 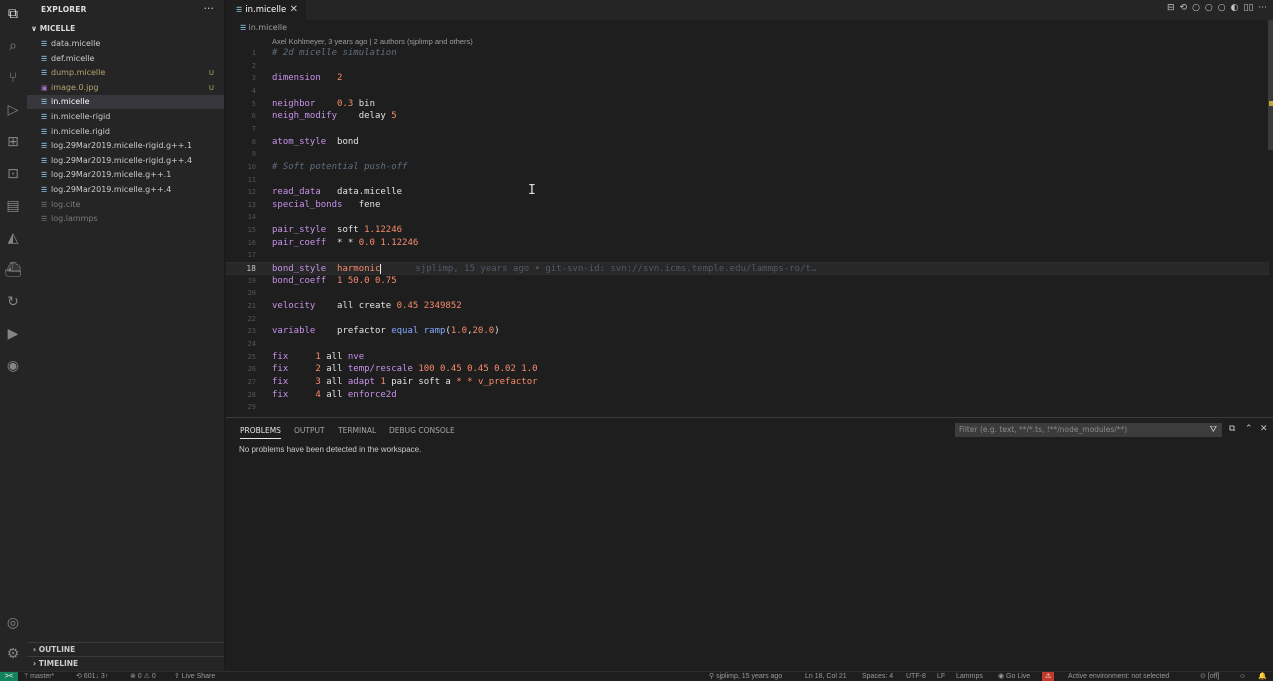 What do you see at coordinates (747, 306) in the screenshot?
I see `code-line: 21 velocity all create 0.45 2349852` at bounding box center [747, 306].